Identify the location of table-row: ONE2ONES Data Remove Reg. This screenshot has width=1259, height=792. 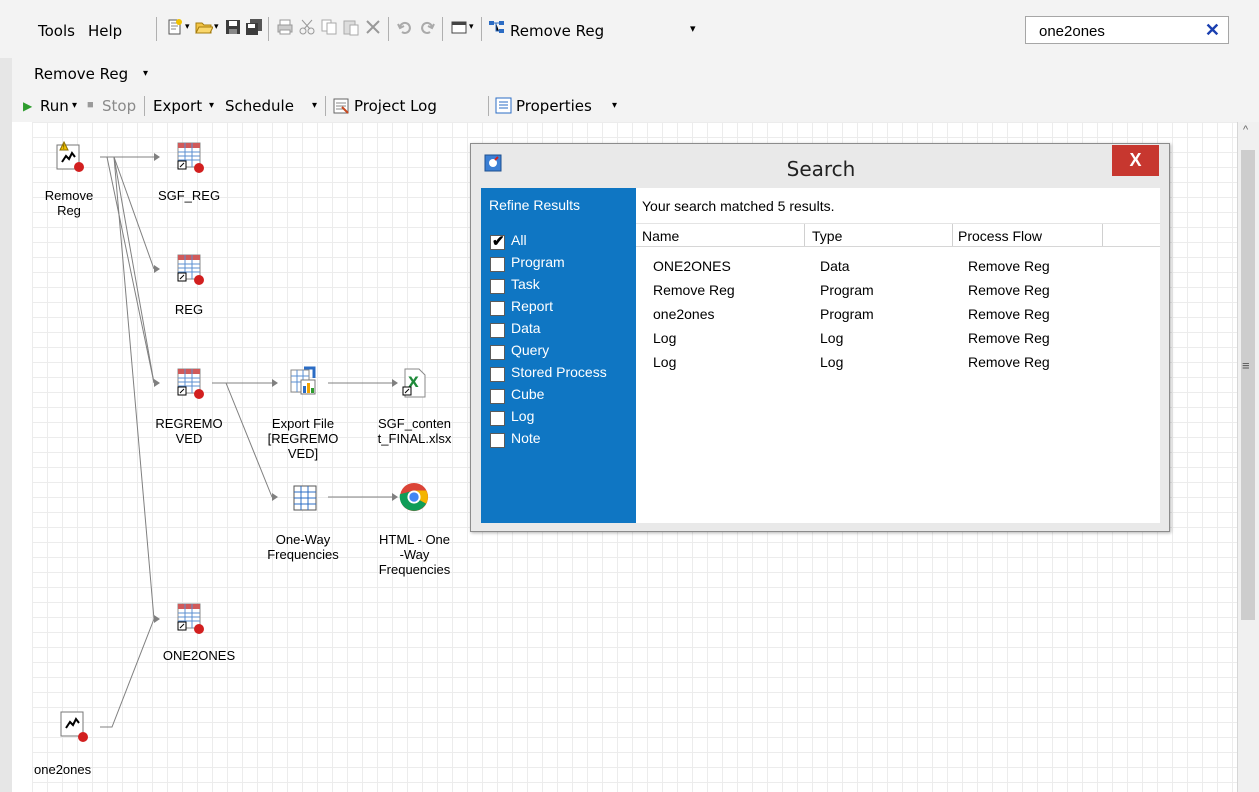
(898, 268).